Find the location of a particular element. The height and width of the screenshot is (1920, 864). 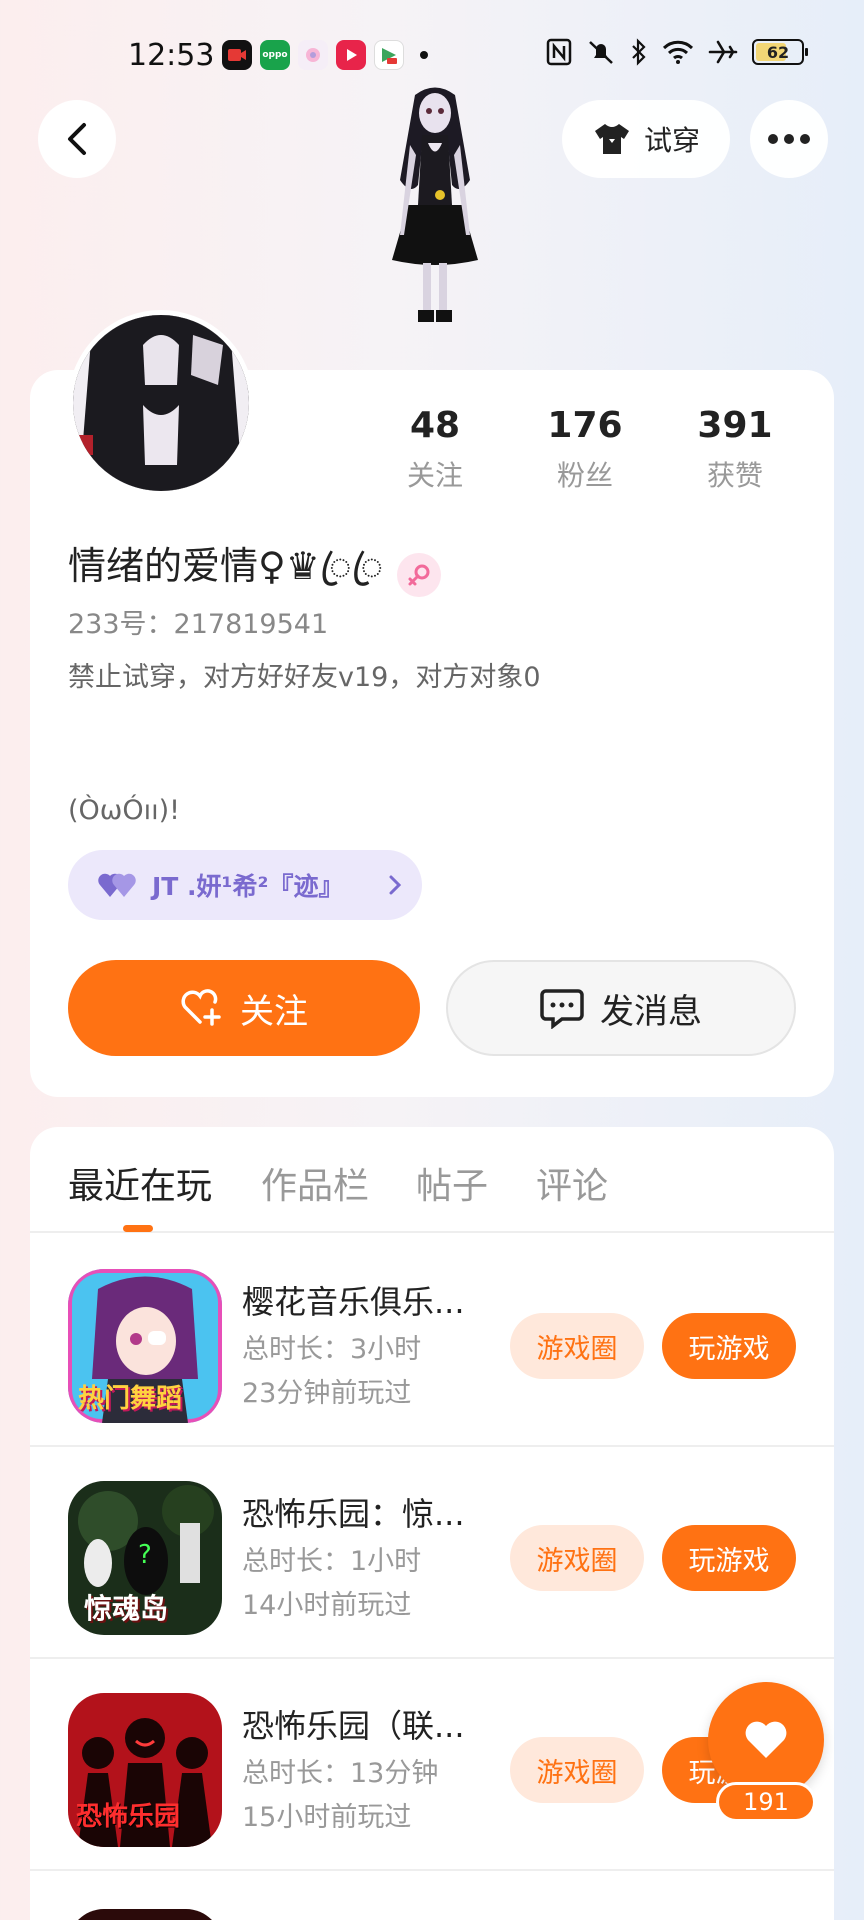

game-total-duration: 总时长：3小时 is located at coordinates (332, 1349).